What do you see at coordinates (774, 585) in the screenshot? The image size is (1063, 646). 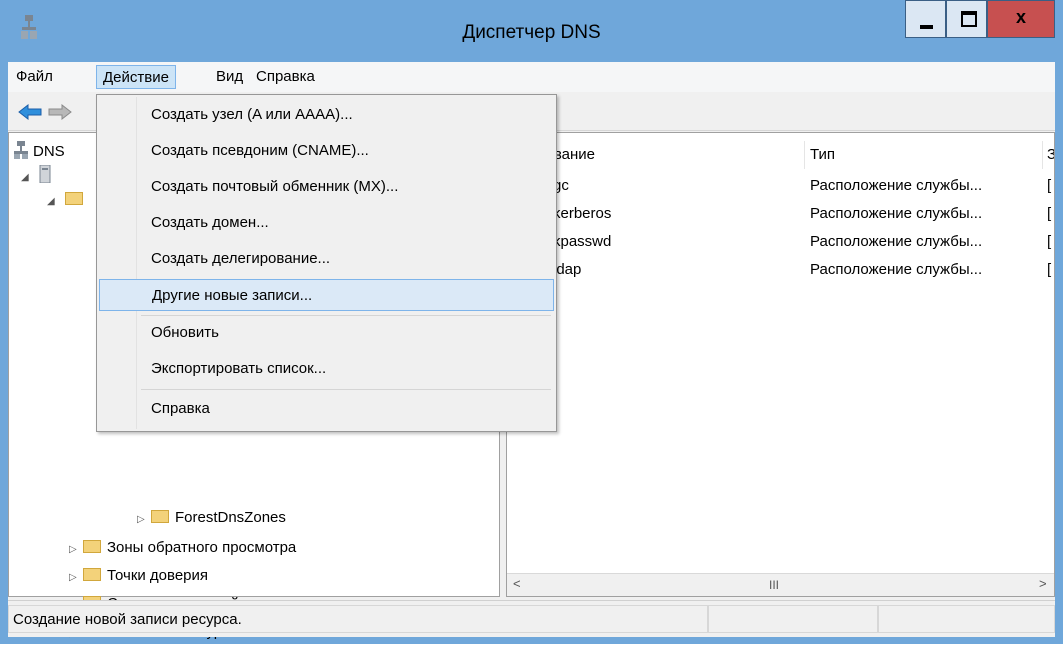 I see `scroll-thumb: III` at bounding box center [774, 585].